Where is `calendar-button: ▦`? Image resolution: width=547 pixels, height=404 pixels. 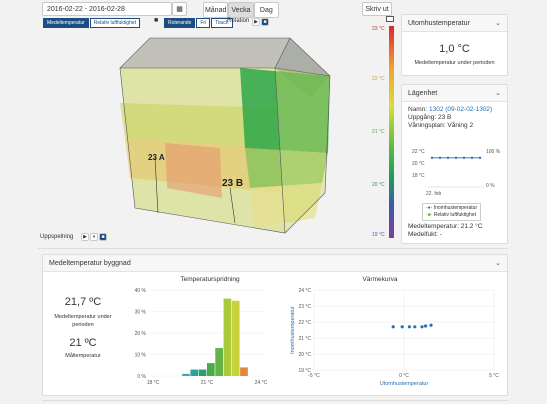
calendar-button: ▦ is located at coordinates (179, 9).